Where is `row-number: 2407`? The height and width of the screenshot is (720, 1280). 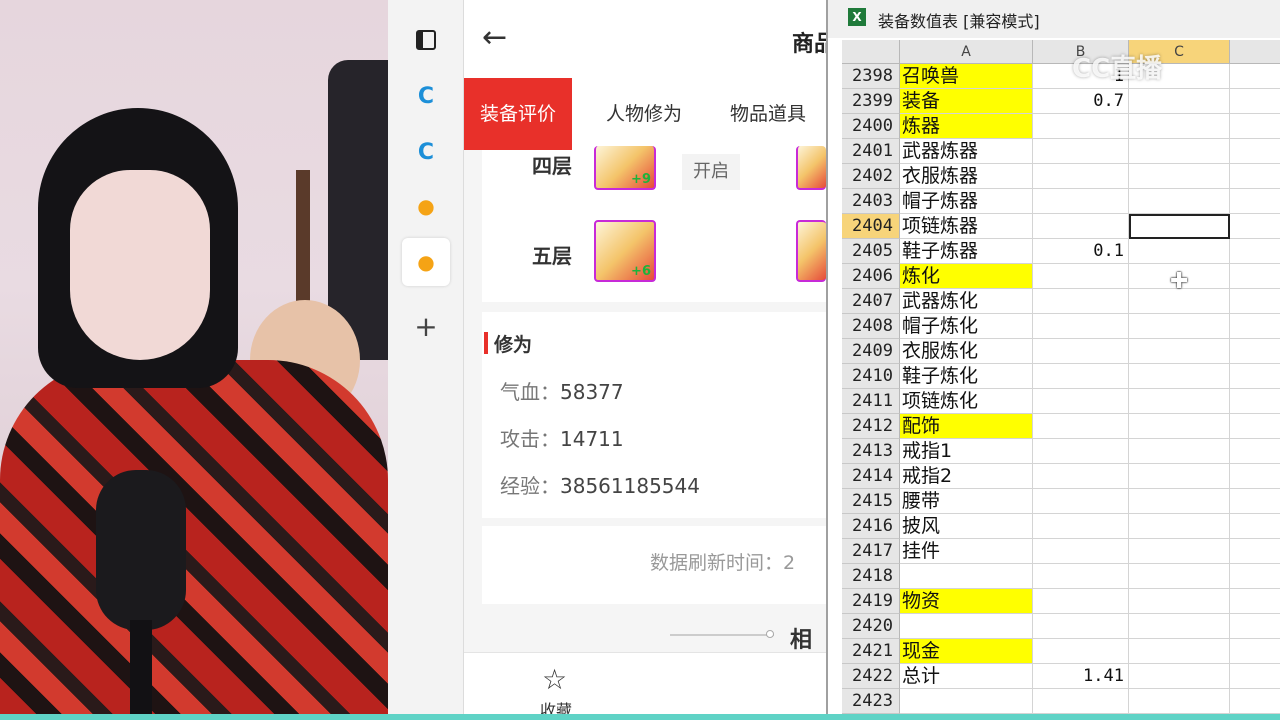 row-number: 2407 is located at coordinates (871, 301).